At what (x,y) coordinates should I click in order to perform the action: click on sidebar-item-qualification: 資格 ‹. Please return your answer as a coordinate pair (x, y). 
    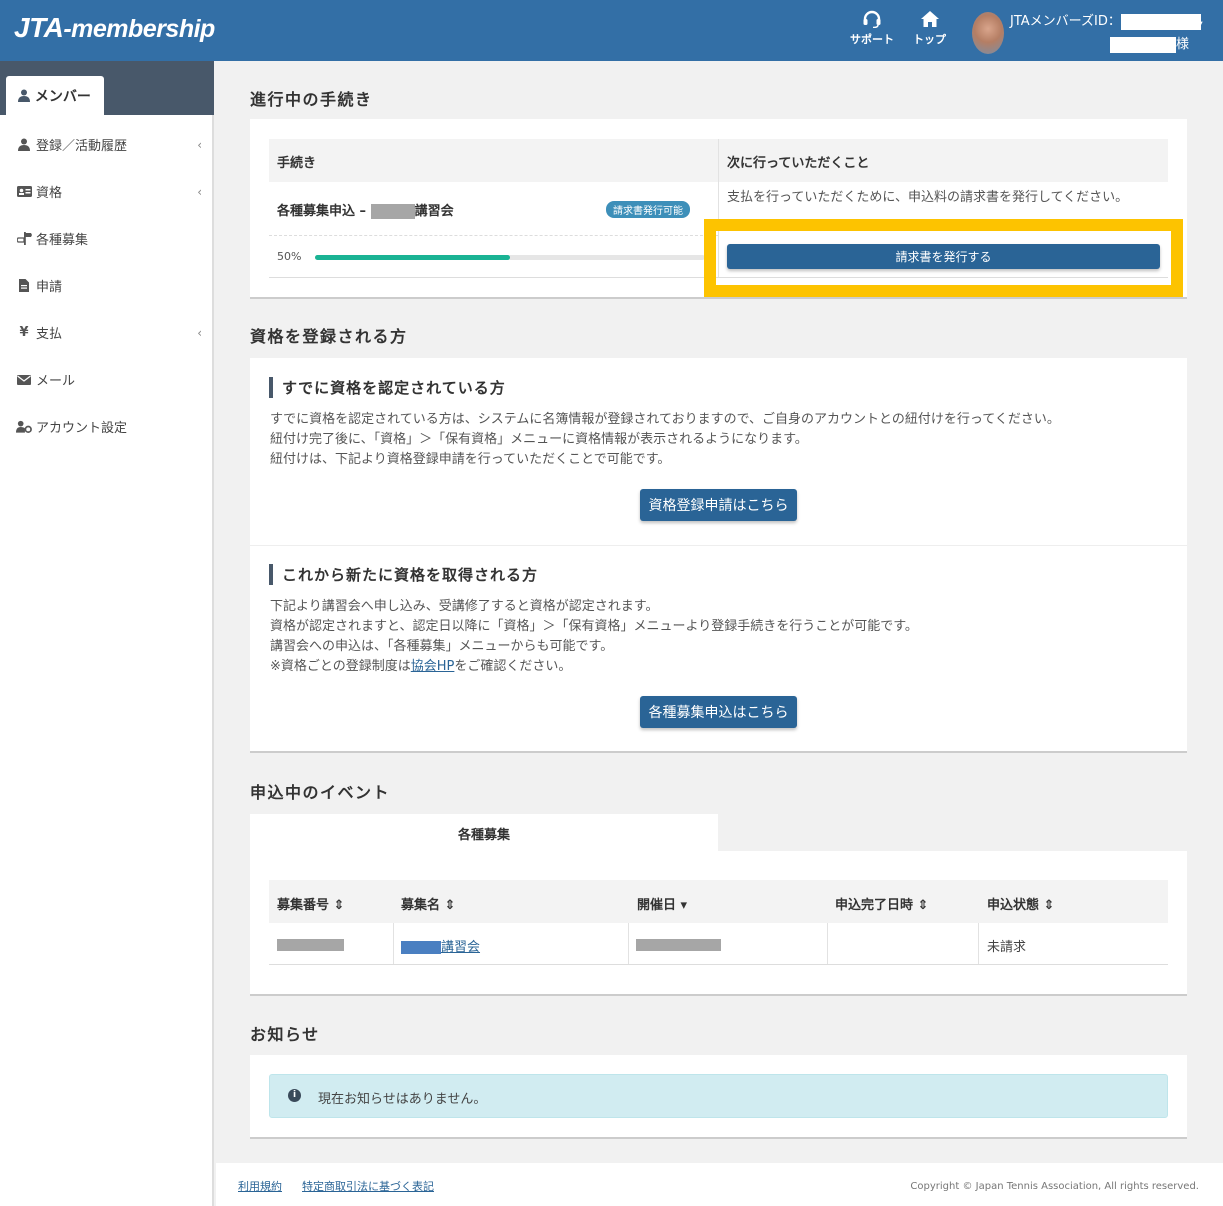
    Looking at the image, I should click on (109, 191).